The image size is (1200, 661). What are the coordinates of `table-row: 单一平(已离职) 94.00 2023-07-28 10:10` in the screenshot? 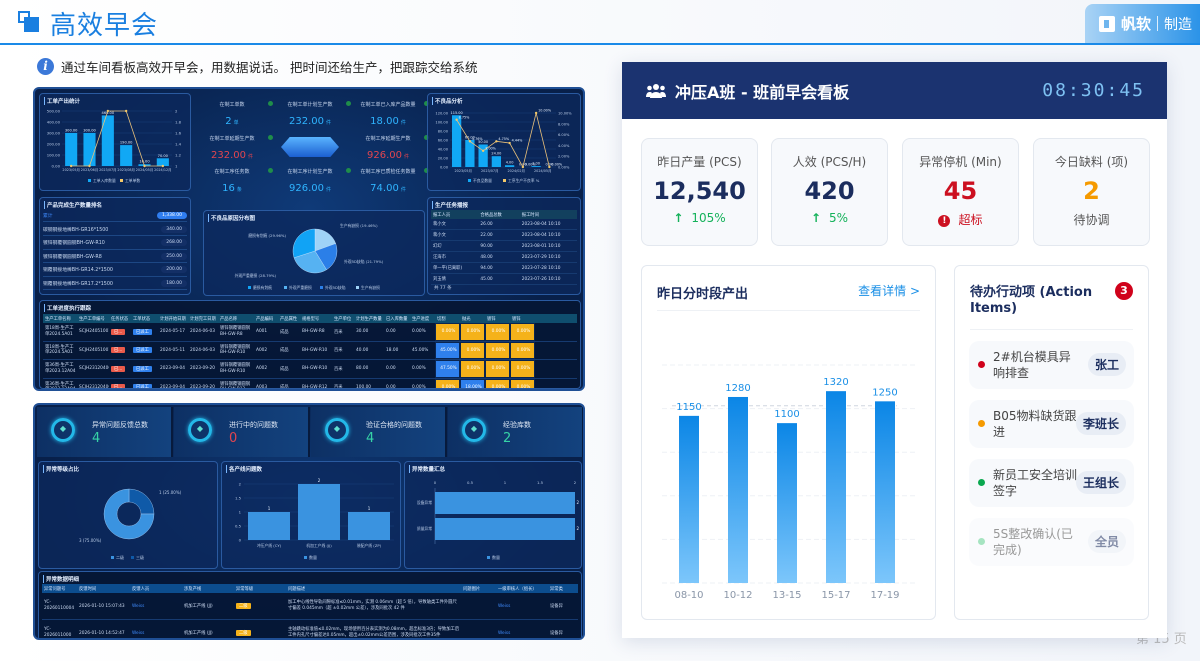 It's located at (504, 268).